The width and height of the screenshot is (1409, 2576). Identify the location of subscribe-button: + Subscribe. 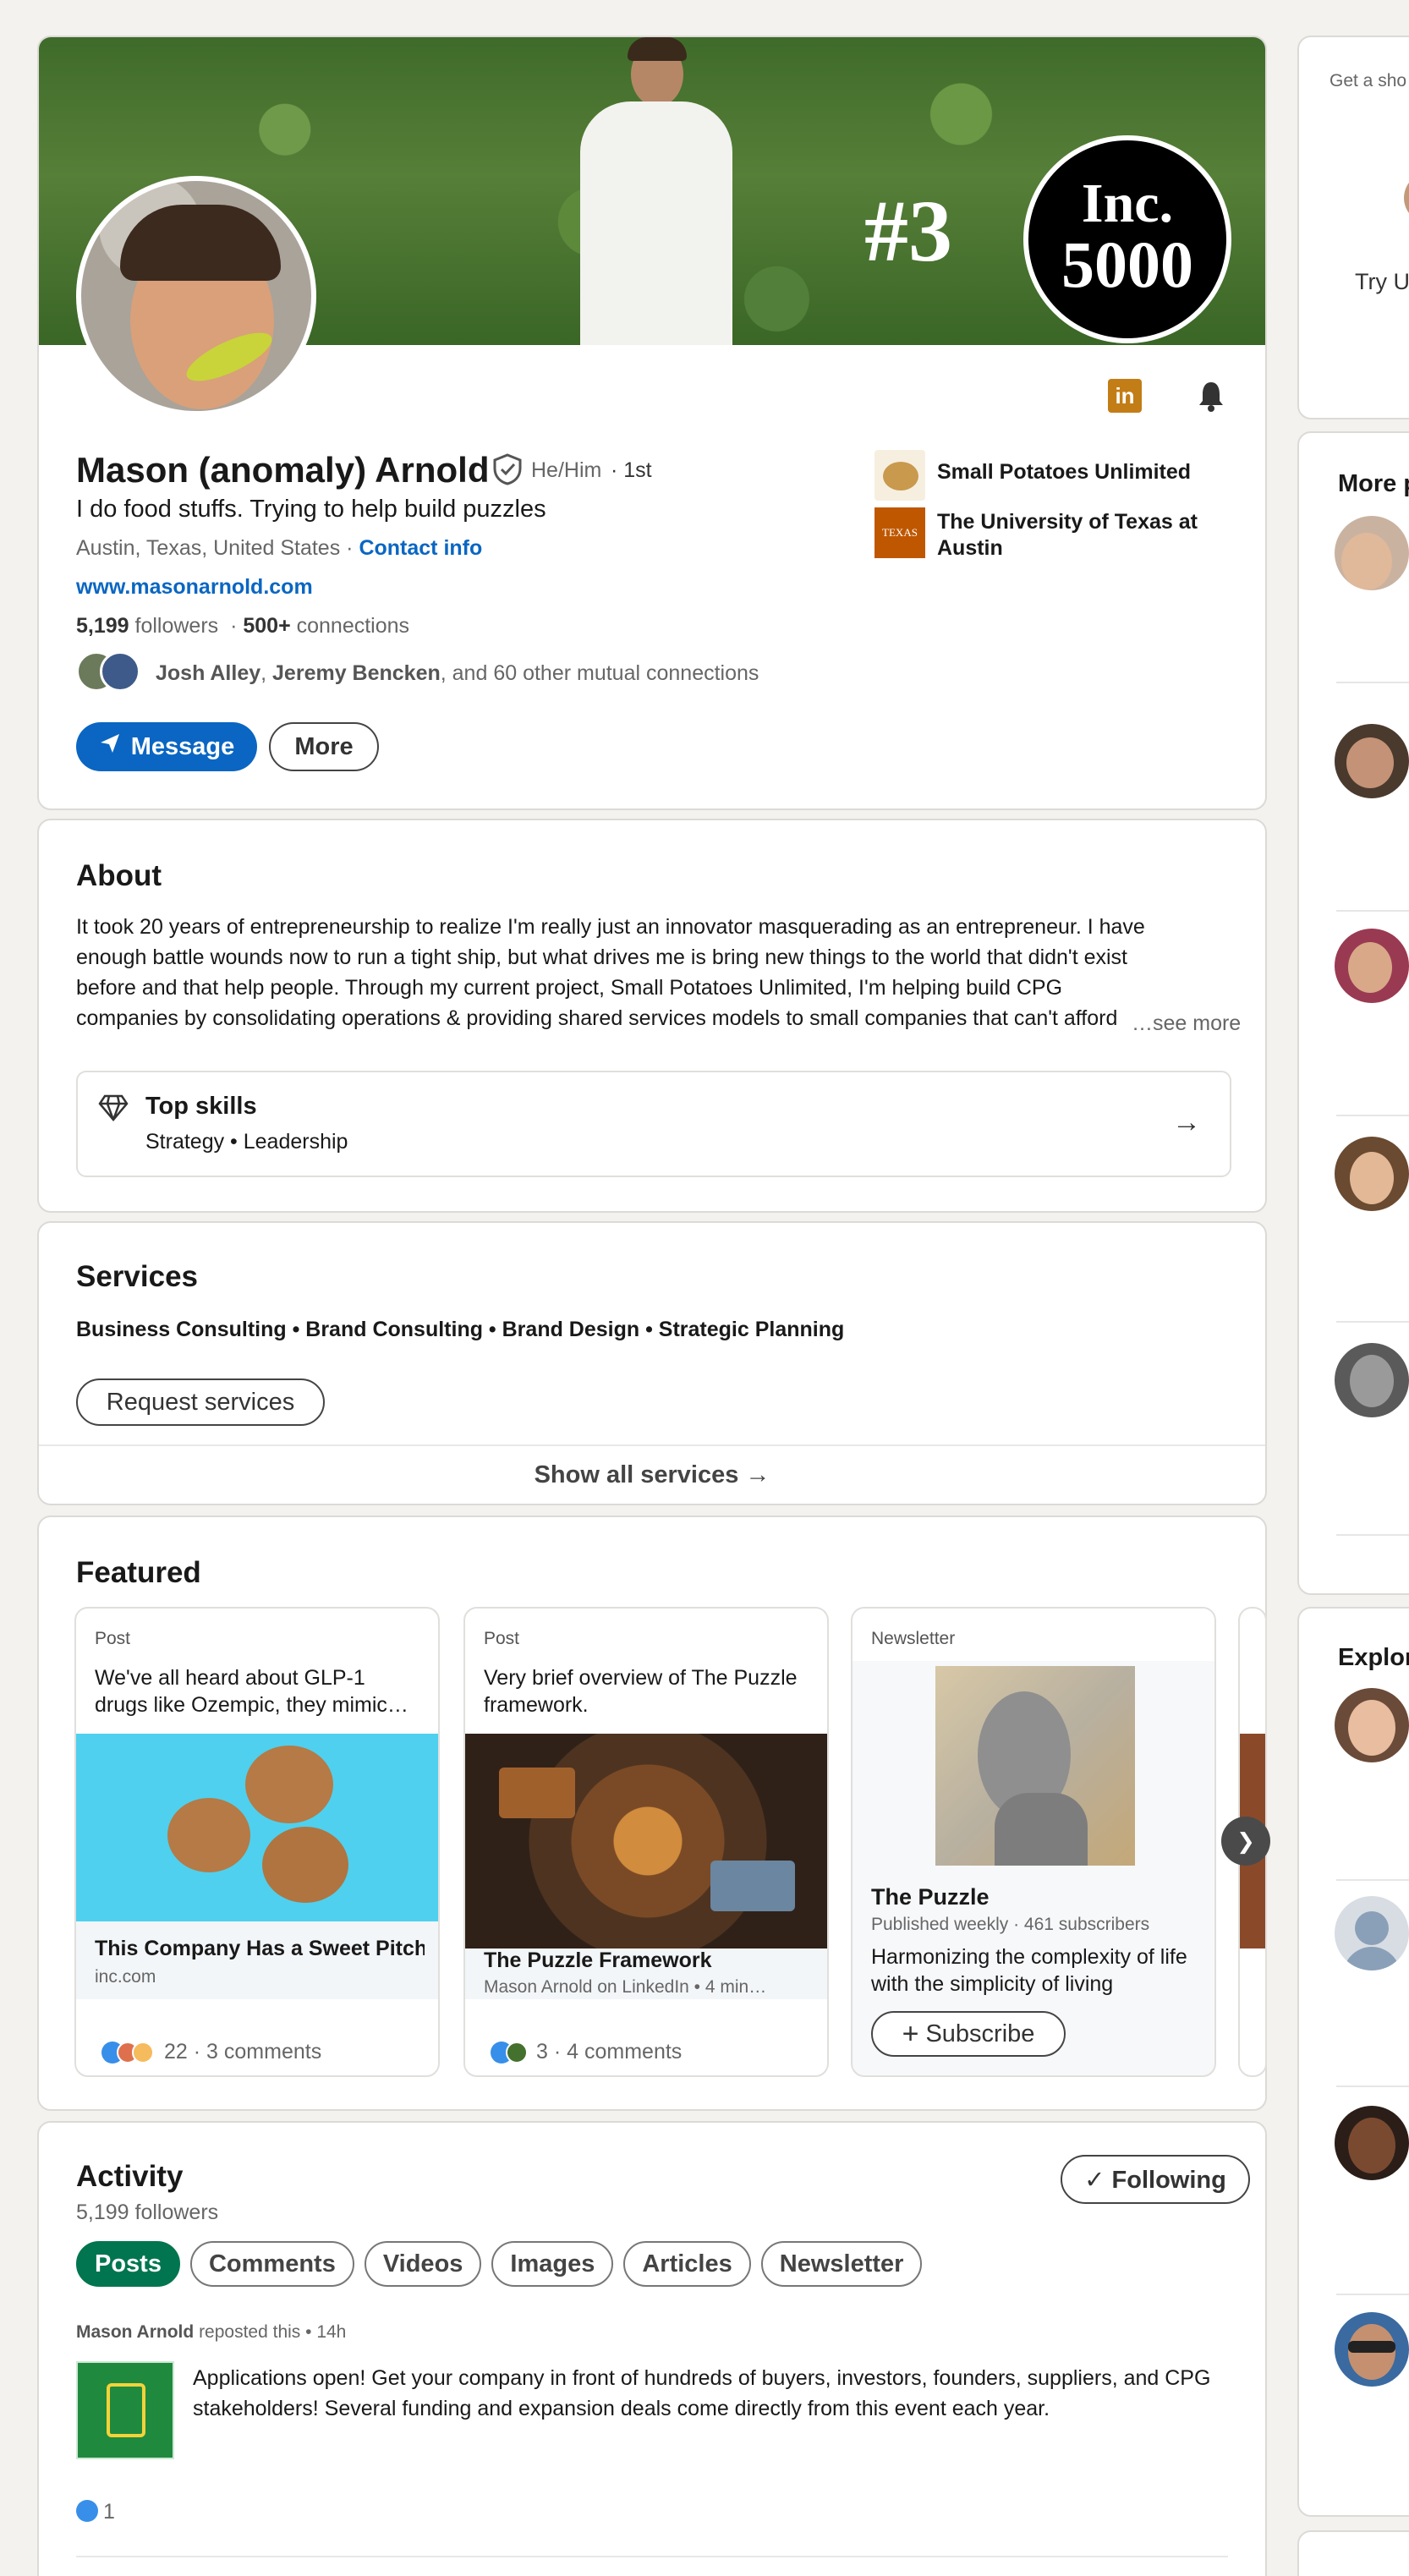
(968, 2034).